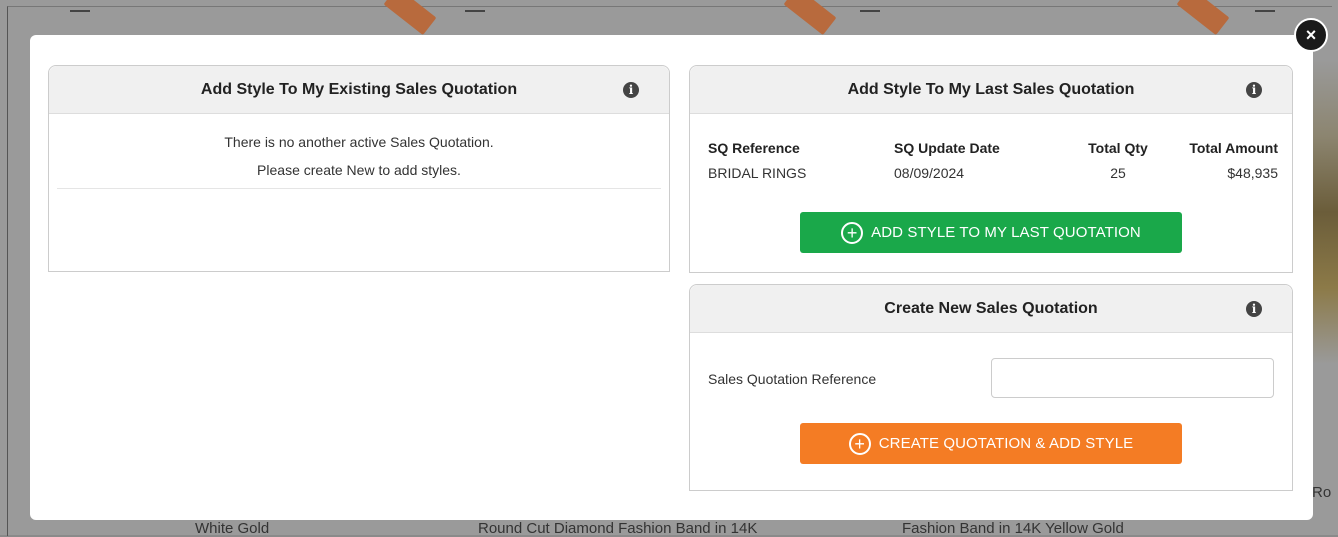 Image resolution: width=1338 pixels, height=537 pixels. I want to click on cell-sq-reference: BRIDAL RINGS, so click(757, 173).